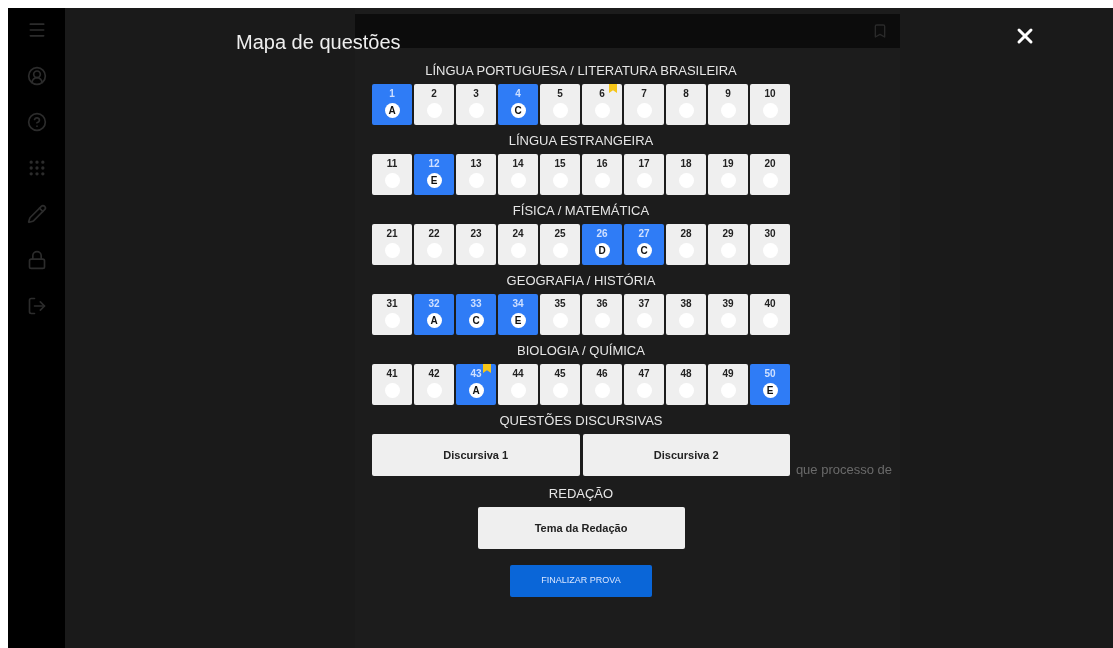 This screenshot has width=1113, height=648. Describe the element at coordinates (644, 314) in the screenshot. I see `question-tile: 37` at that location.